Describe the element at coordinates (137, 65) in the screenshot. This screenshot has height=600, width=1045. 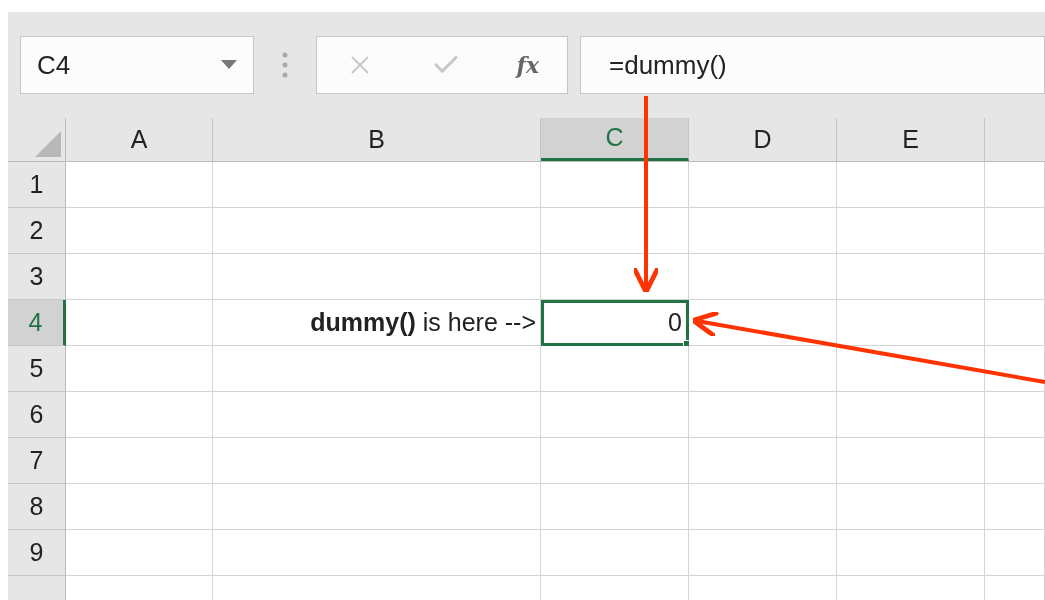
I see `name-box: C4` at that location.